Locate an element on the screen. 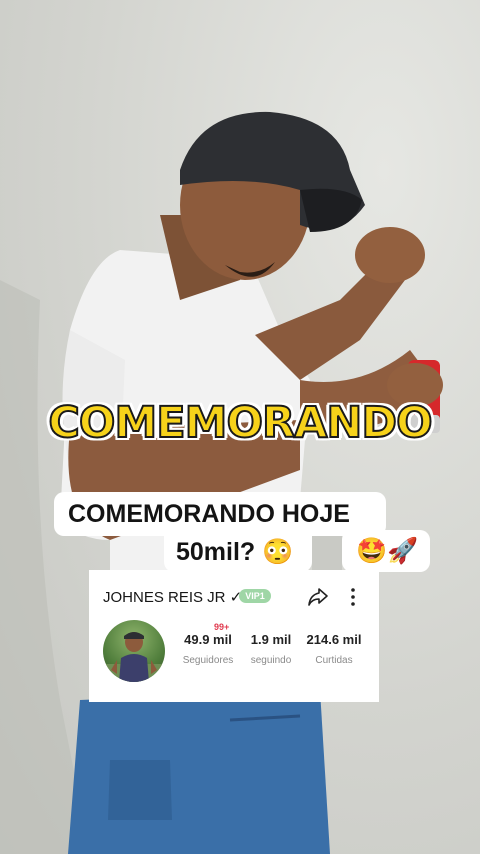 The height and width of the screenshot is (854, 480). stat-following: 1.9 mil seguindo is located at coordinates (271, 649).